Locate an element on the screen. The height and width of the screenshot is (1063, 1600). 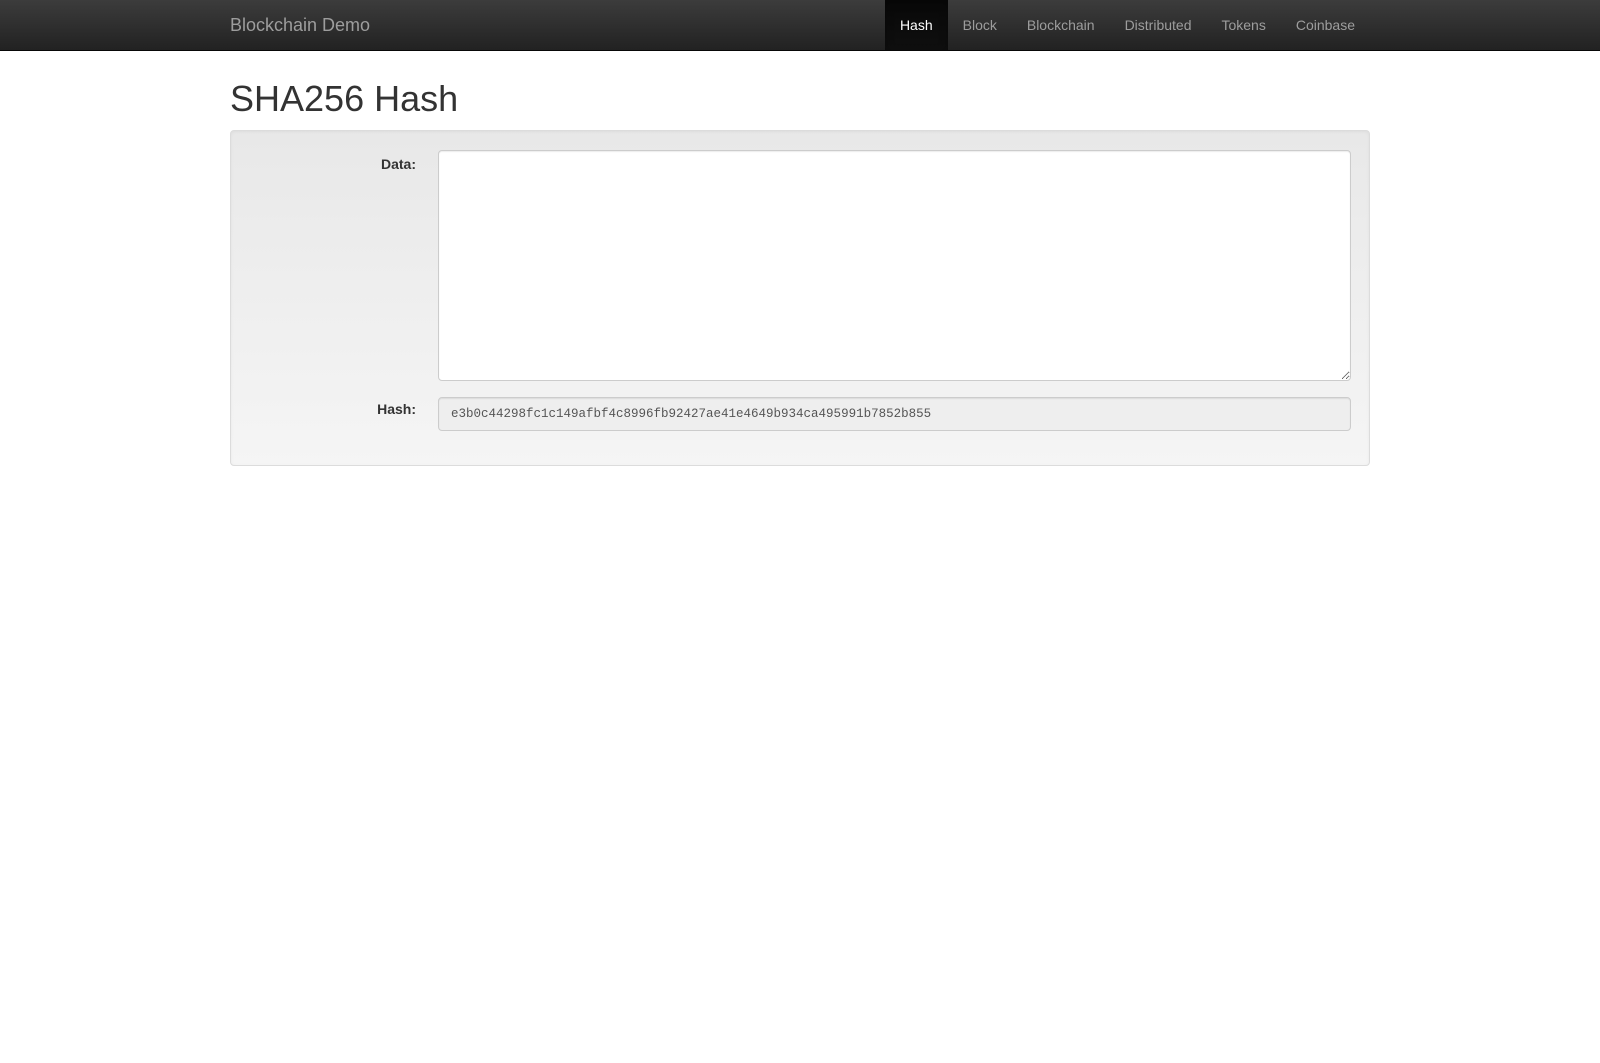
hash-label: Hash: is located at coordinates (396, 409).